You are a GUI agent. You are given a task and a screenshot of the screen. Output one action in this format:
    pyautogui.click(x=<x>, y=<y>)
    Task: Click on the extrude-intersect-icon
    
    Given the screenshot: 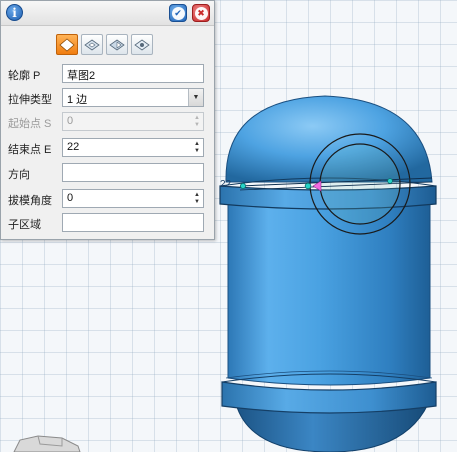 What is the action you would take?
    pyautogui.click(x=117, y=44)
    